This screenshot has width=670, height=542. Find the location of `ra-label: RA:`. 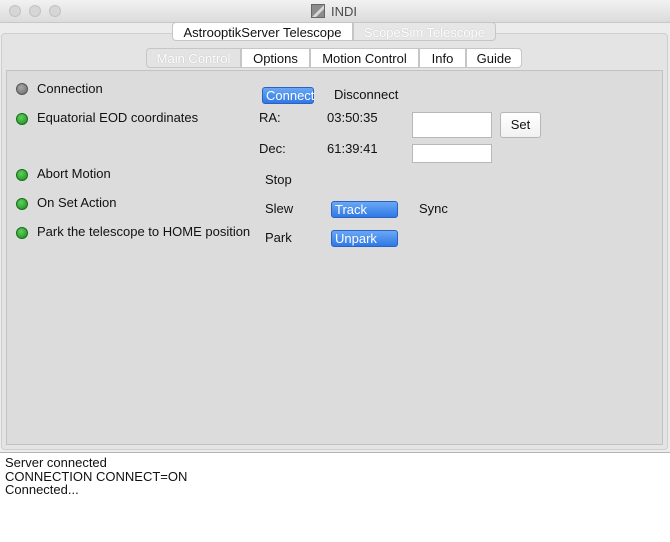

ra-label: RA: is located at coordinates (270, 117).